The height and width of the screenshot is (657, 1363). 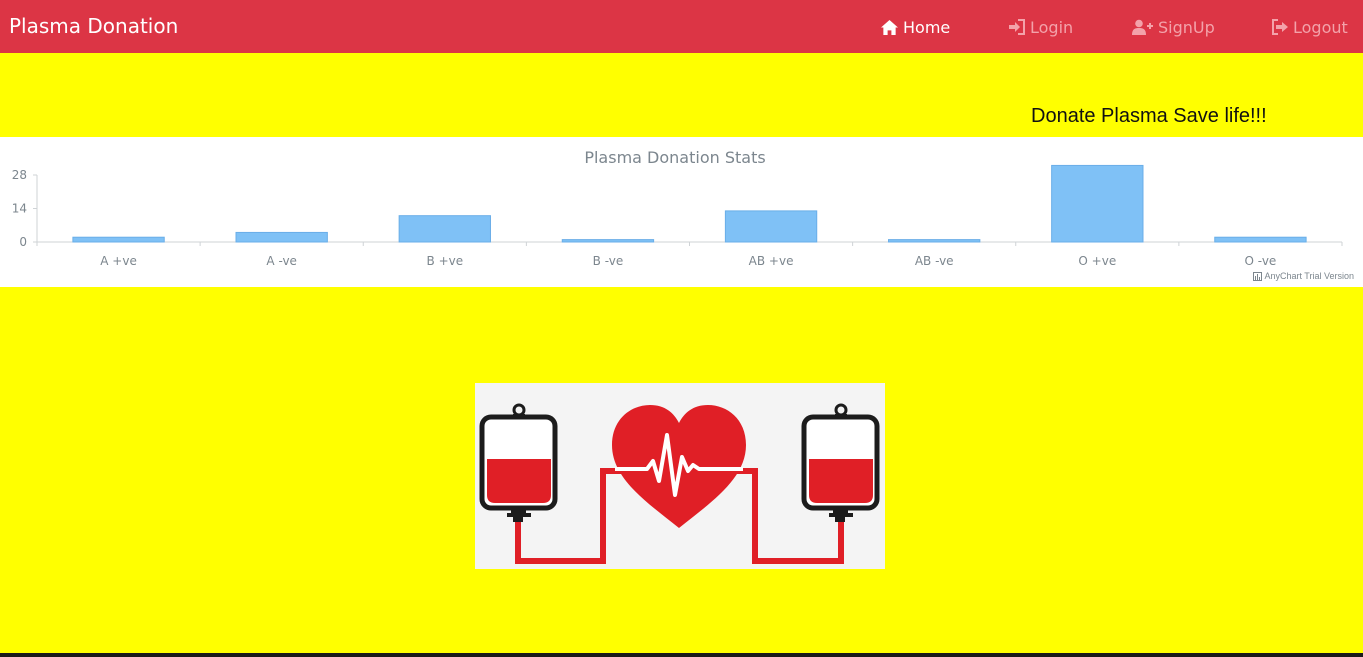 What do you see at coordinates (19, 175) in the screenshot?
I see `y-tick-label-2: 28` at bounding box center [19, 175].